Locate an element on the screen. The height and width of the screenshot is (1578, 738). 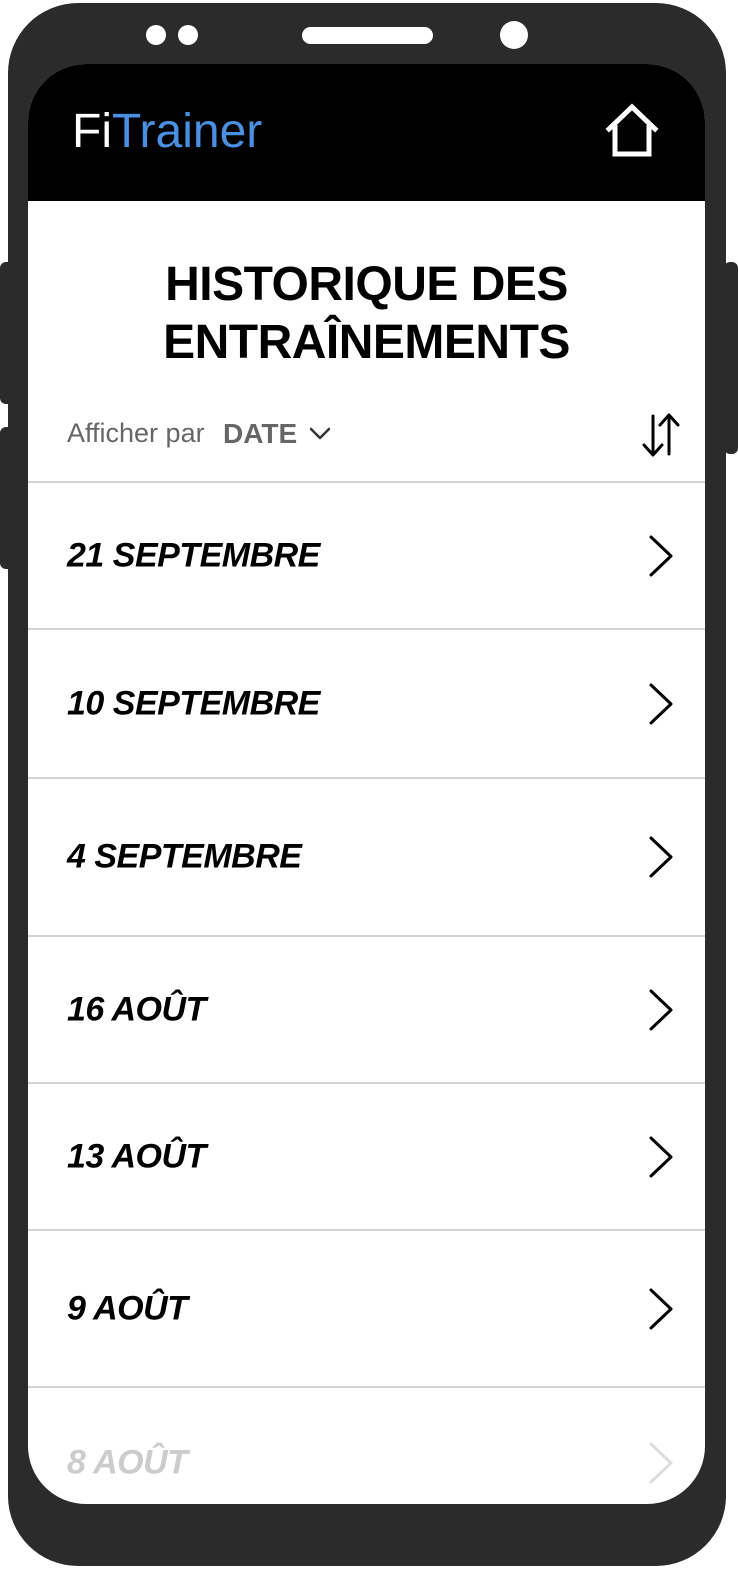
logo-trainer: Trainer is located at coordinates (187, 131).